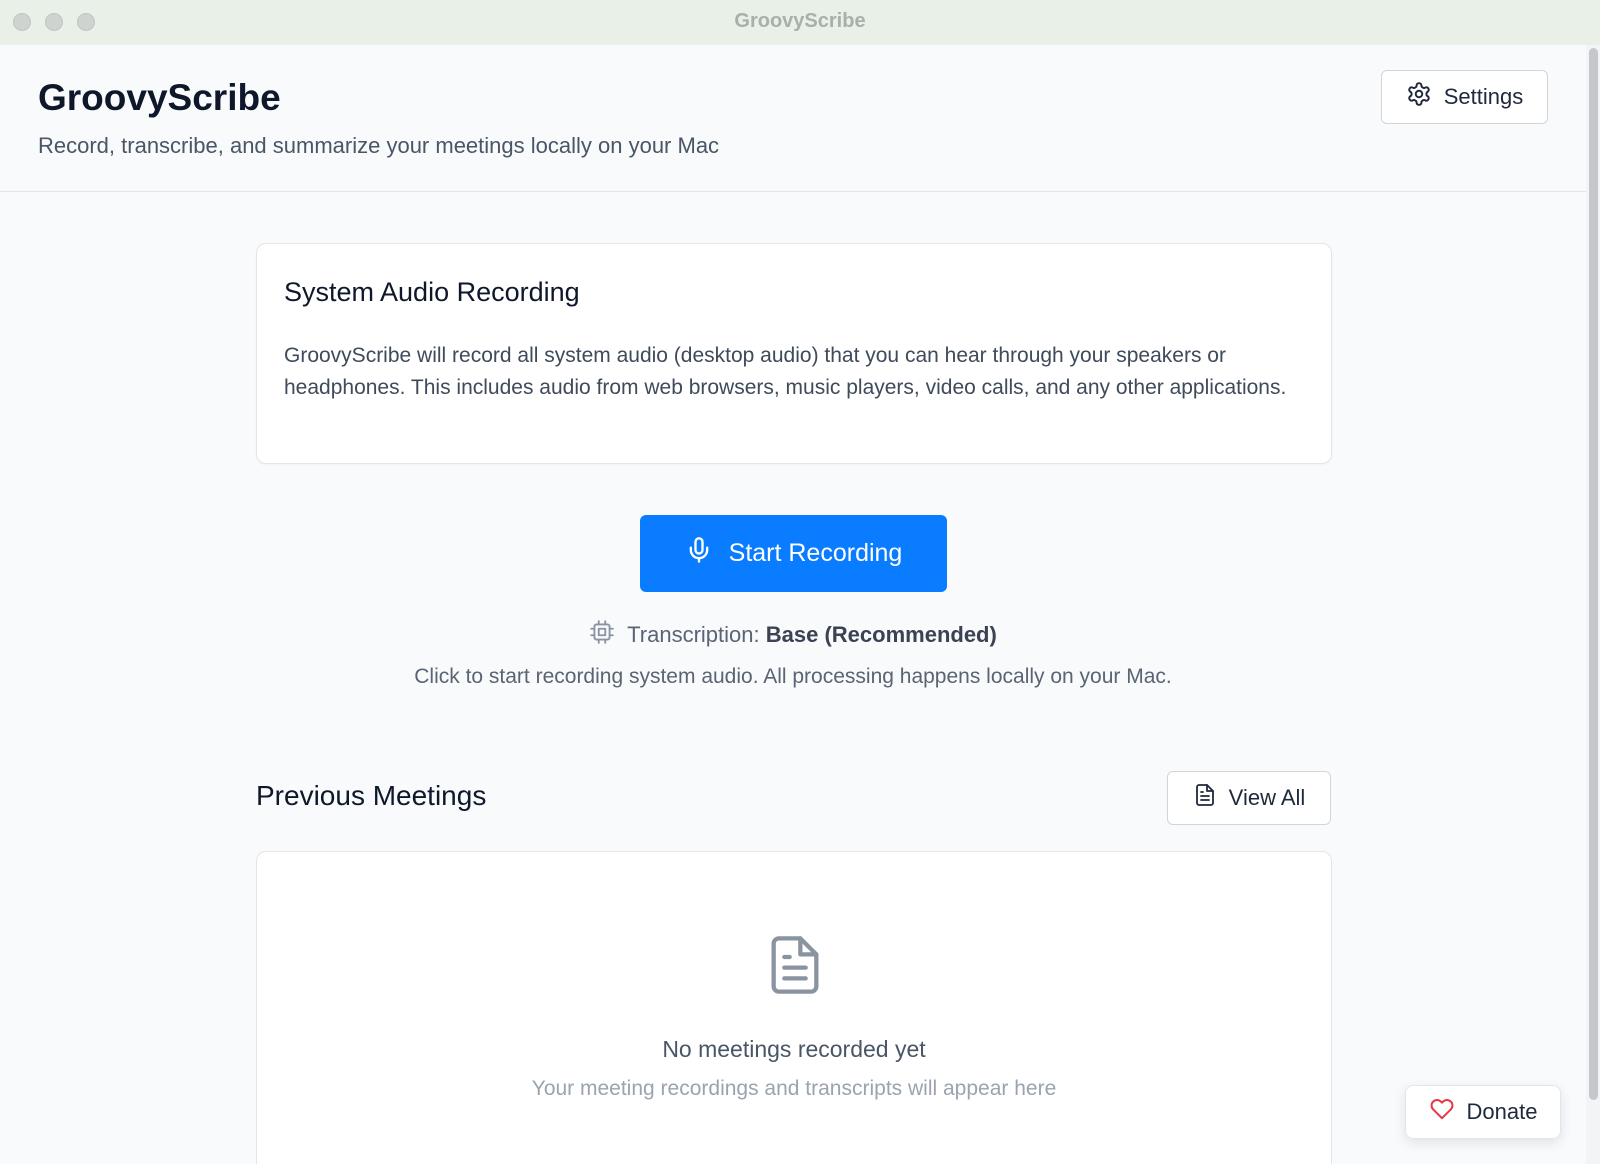  I want to click on settings-button: Settings, so click(1464, 97).